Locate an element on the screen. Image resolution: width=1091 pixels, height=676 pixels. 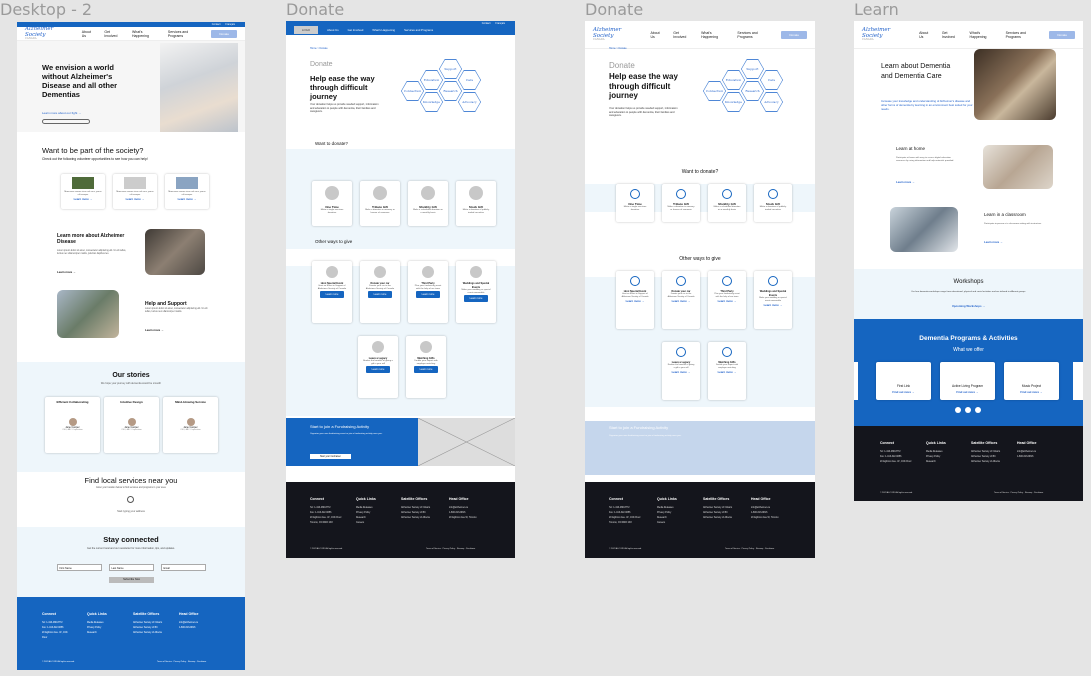
programs-title: Dementia Programs & Activities is located at coordinates (968, 338).